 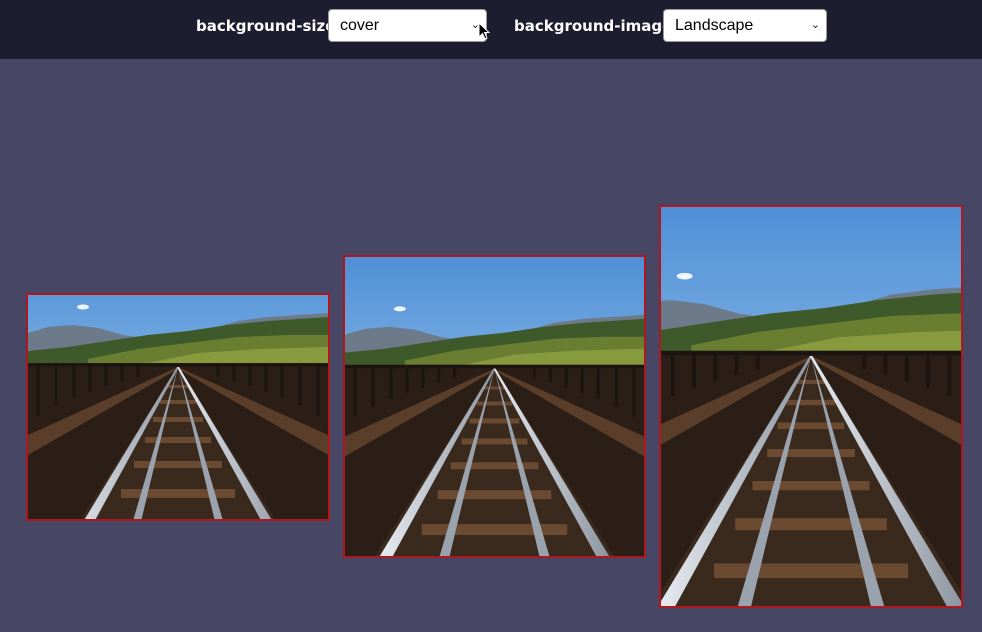 I want to click on arrow-cursor-icon, so click(x=484, y=31).